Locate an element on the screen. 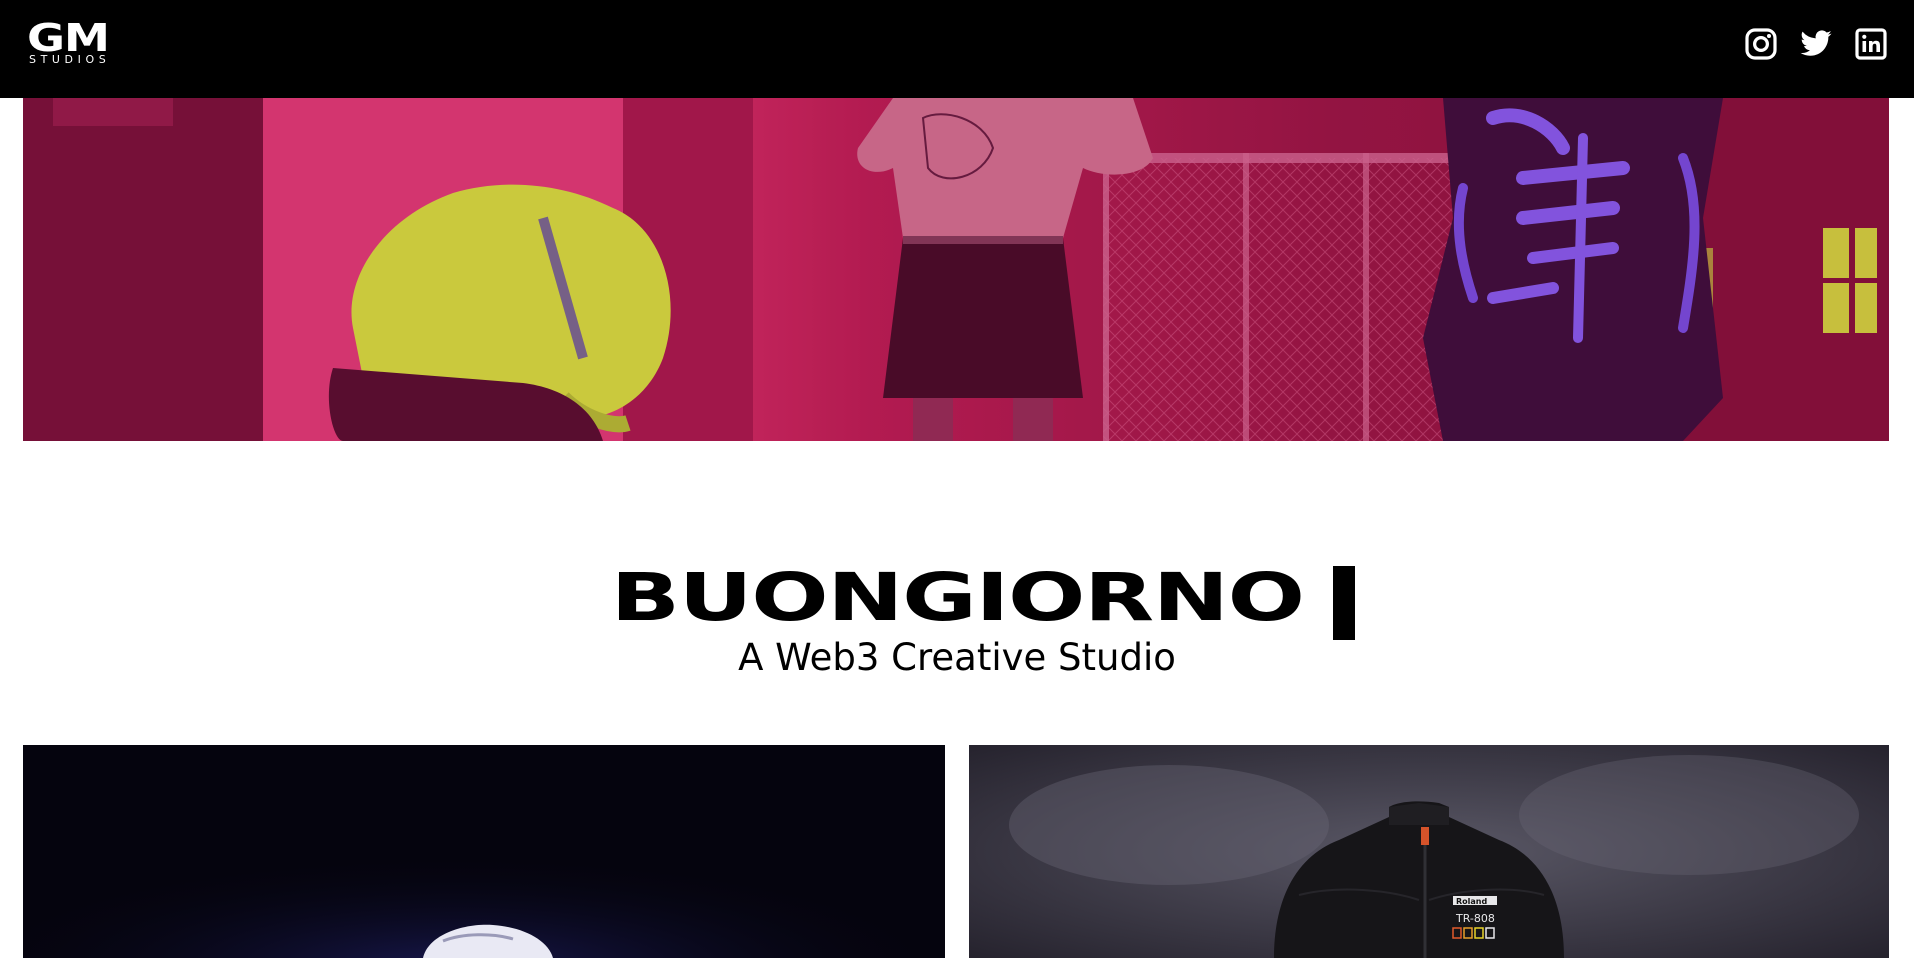 This screenshot has height=958, width=1914. jacket-model-text: TR-808 is located at coordinates (1475, 918).